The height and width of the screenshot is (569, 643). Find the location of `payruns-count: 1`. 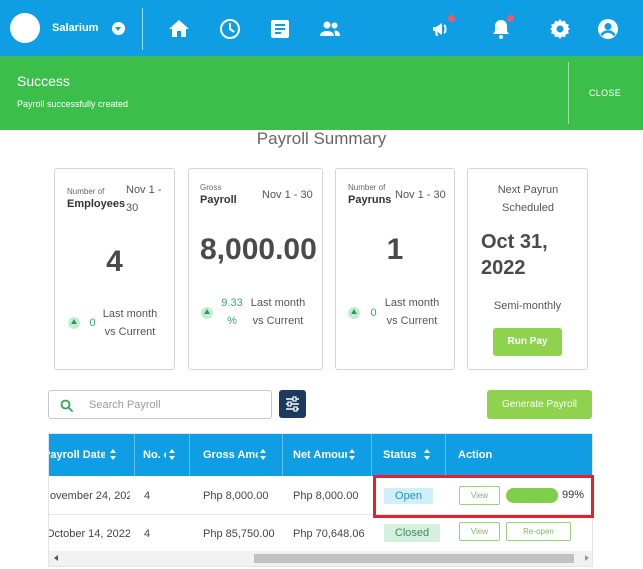

payruns-count: 1 is located at coordinates (395, 249).